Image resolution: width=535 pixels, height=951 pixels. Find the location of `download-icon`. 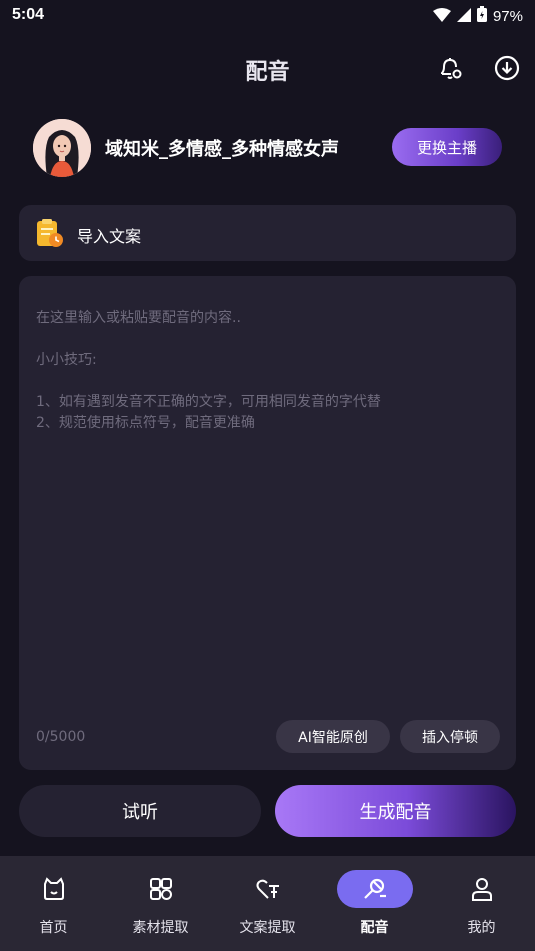

download-icon is located at coordinates (507, 68).